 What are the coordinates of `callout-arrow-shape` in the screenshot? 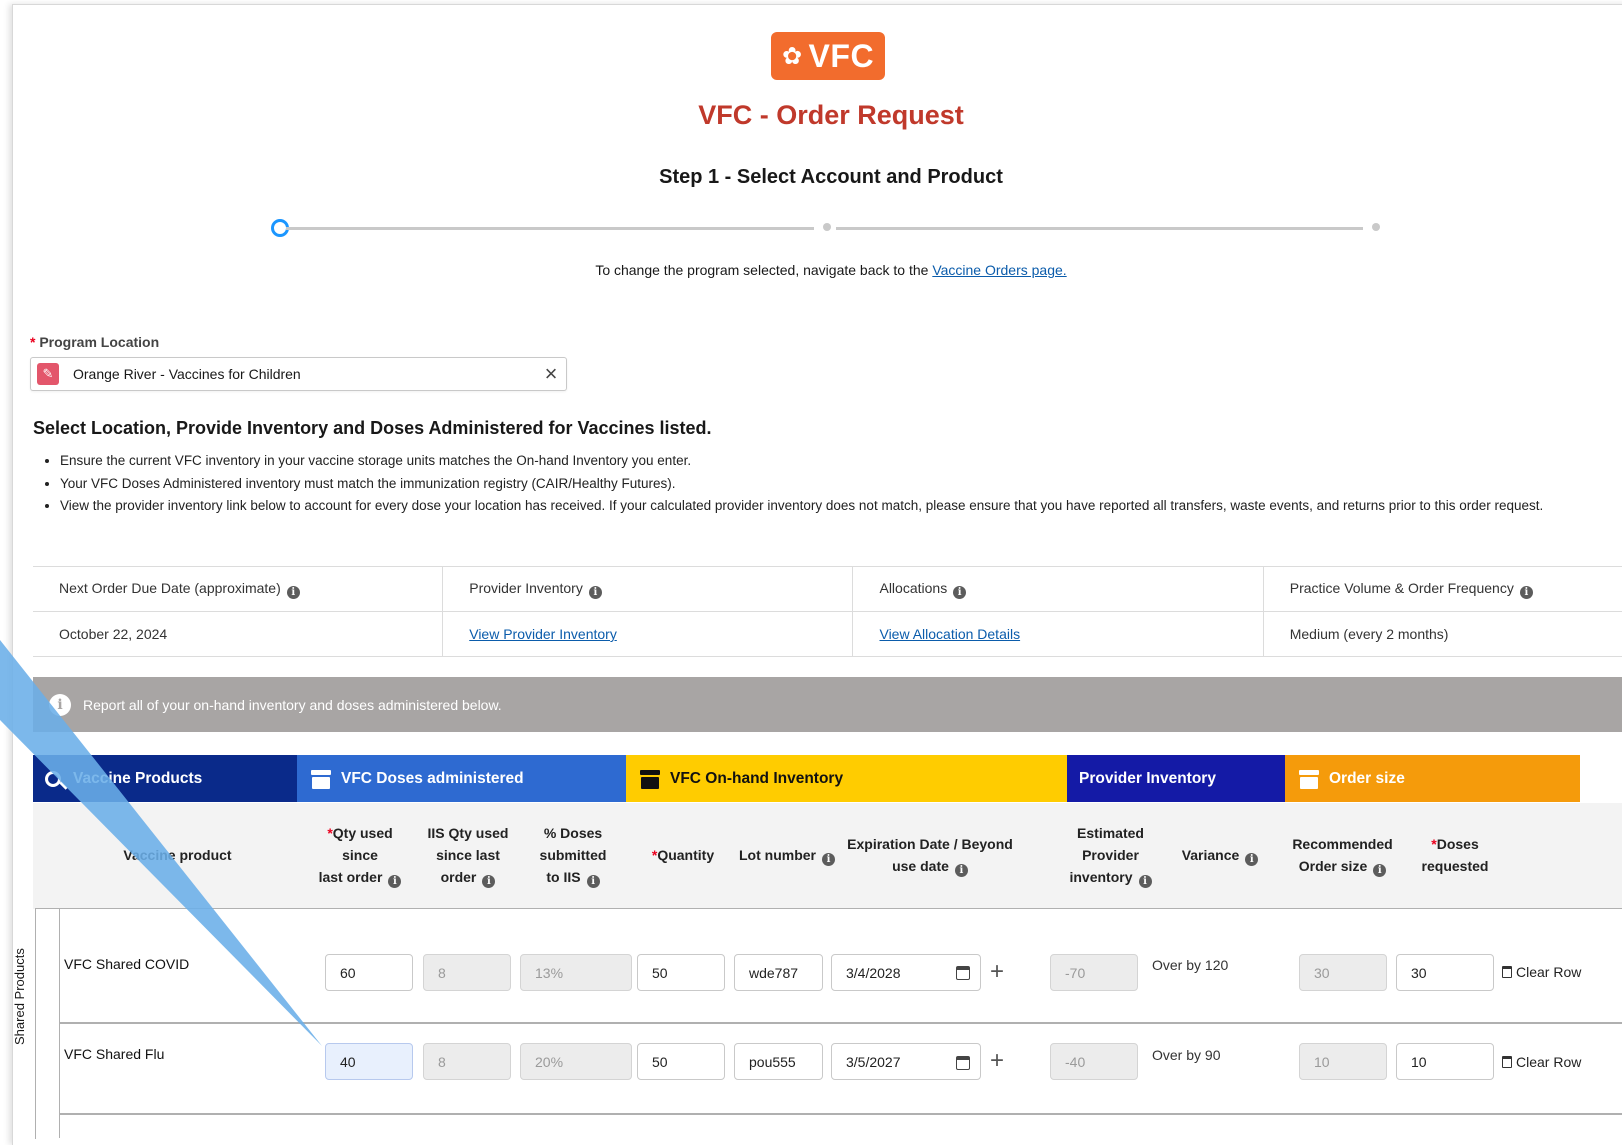 It's located at (161, 843).